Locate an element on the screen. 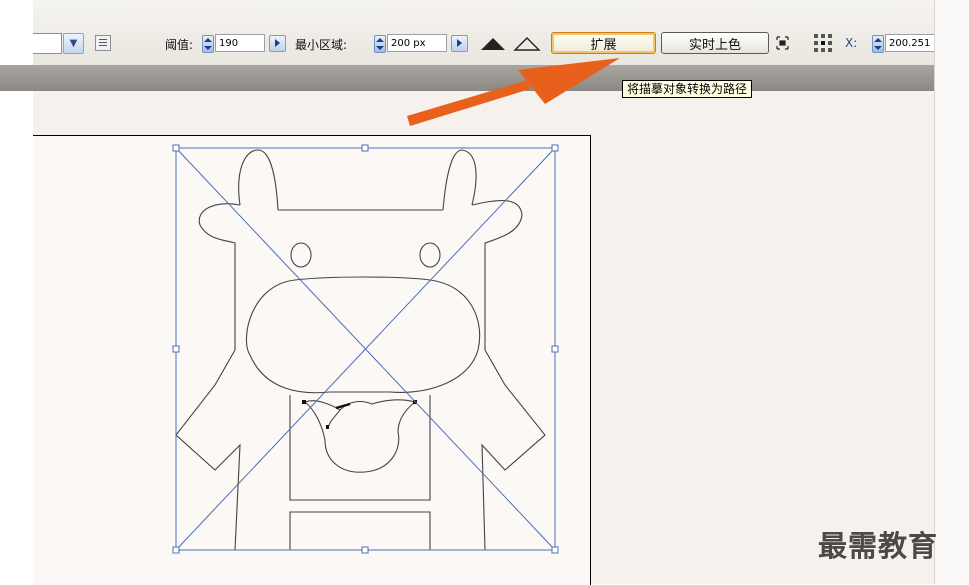 This screenshot has width=969, height=585. path-anchors is located at coordinates (359, 414).